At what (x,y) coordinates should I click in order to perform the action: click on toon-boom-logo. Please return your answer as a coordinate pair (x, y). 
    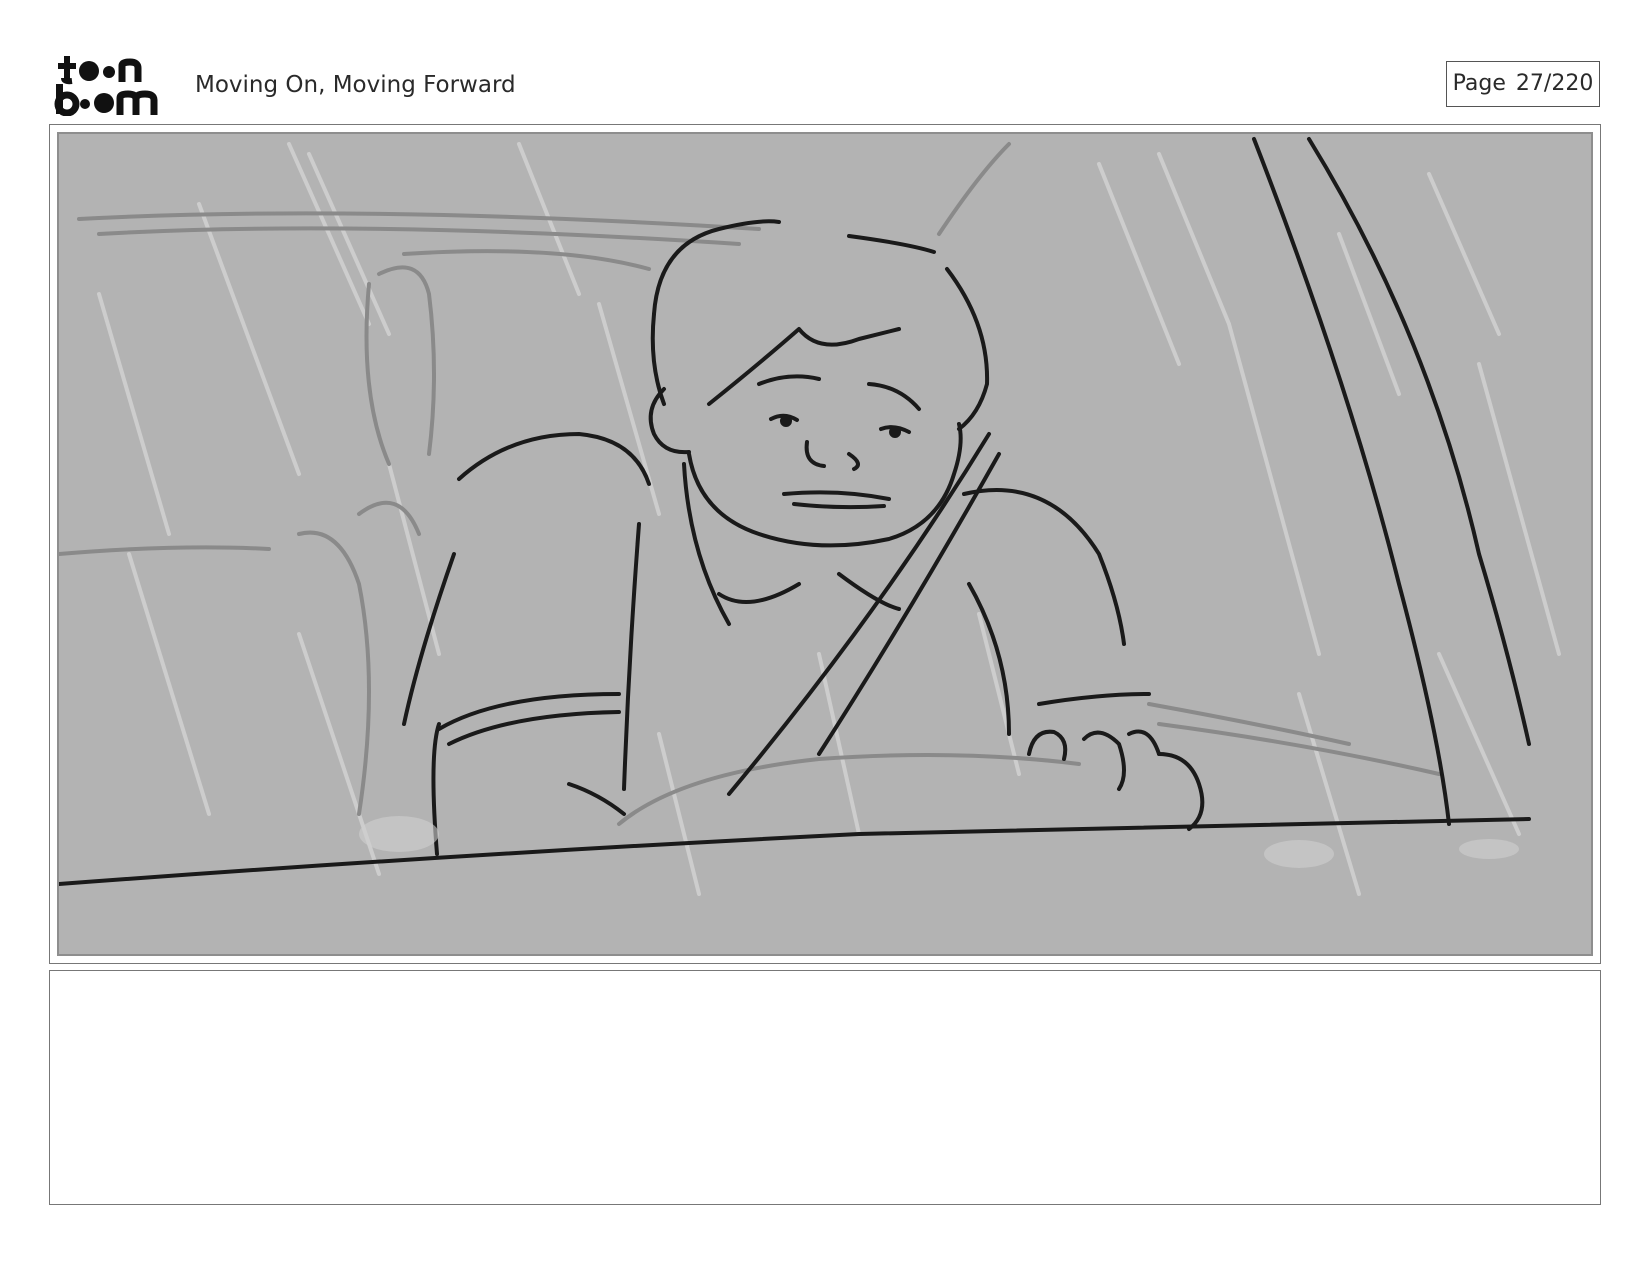
    Looking at the image, I should click on (113, 85).